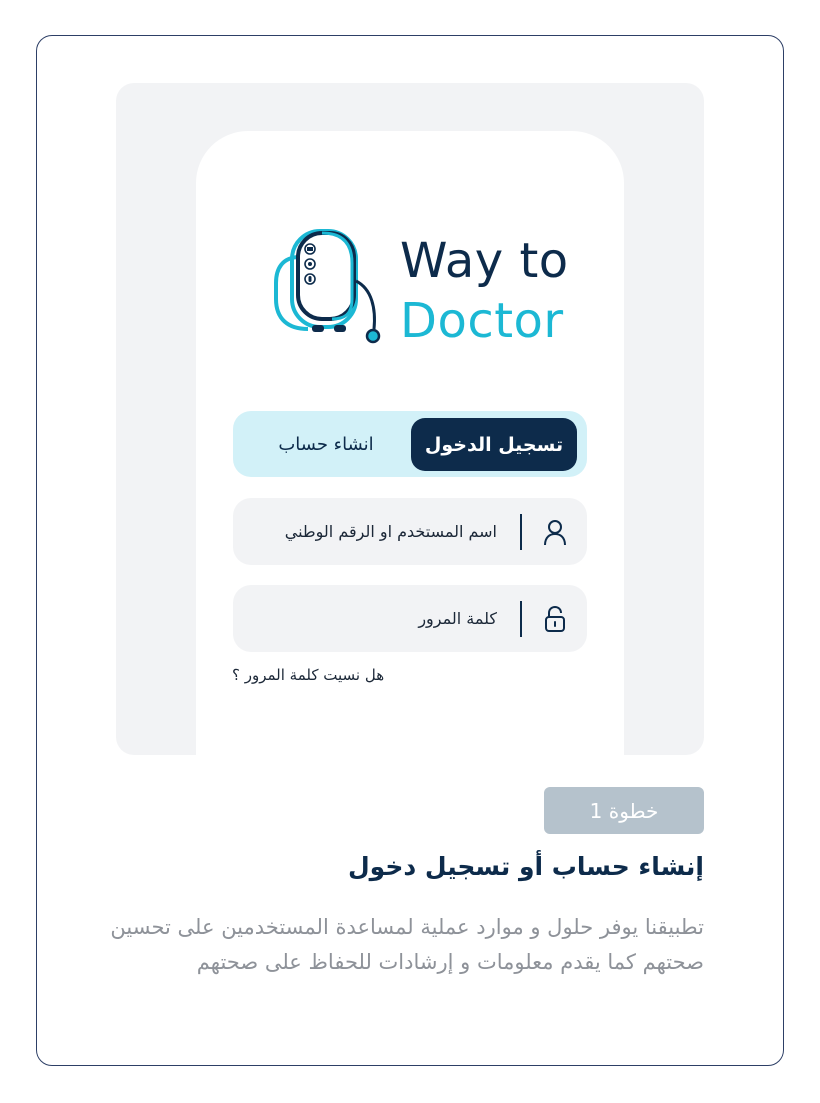 This screenshot has width=820, height=1103. Describe the element at coordinates (494, 444) in the screenshot. I see `tab-login: تسجيل الدخول` at that location.